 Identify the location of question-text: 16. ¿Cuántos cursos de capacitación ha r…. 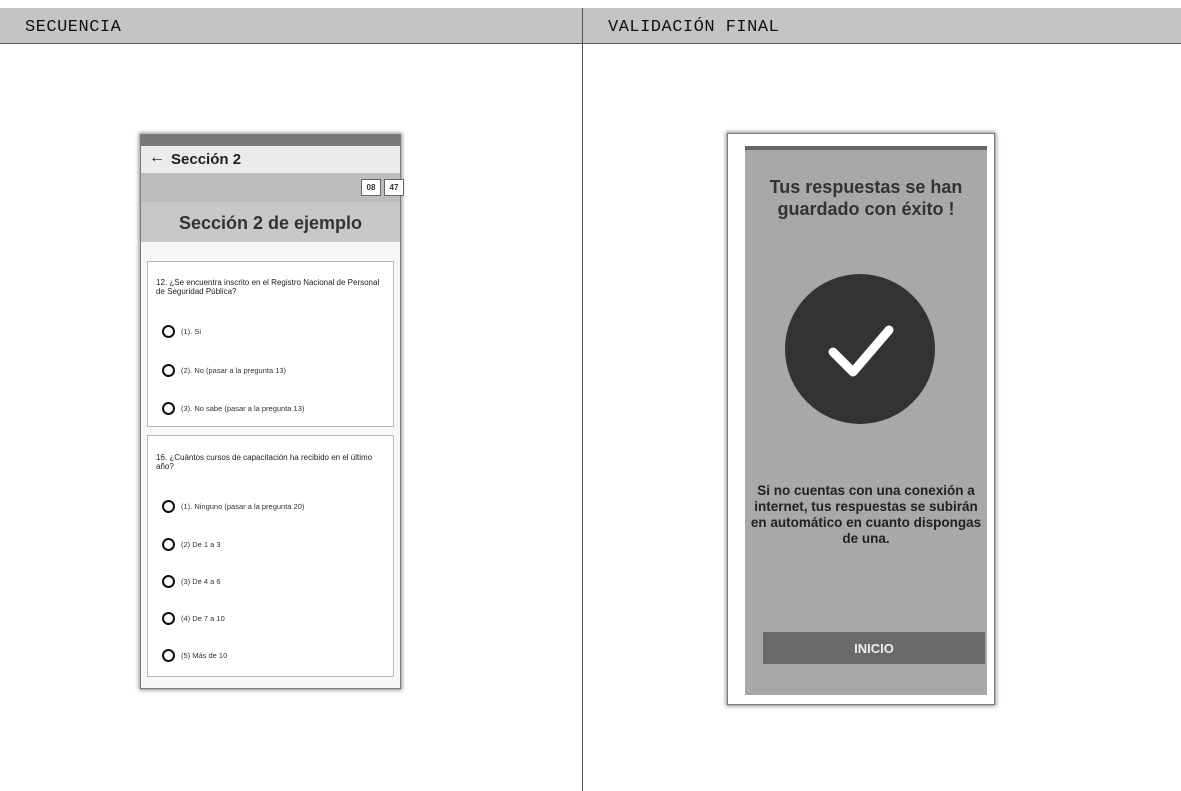
(264, 462).